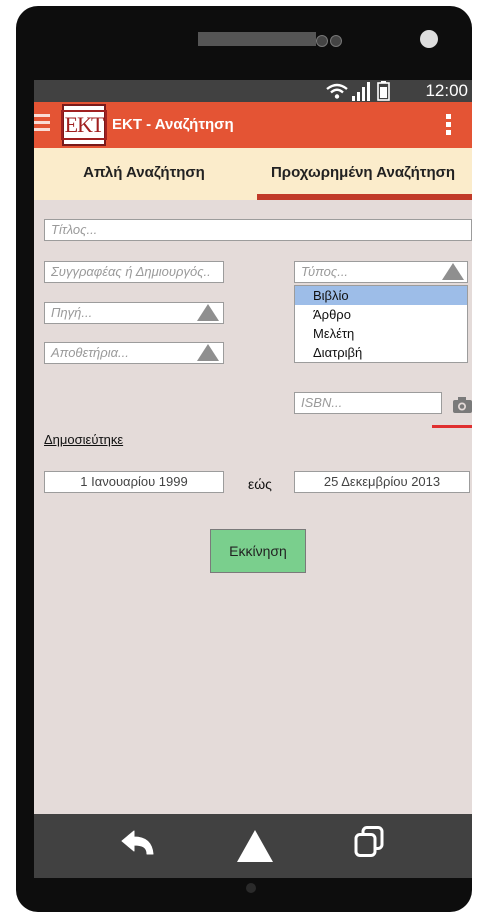 This screenshot has height=914, width=483. I want to click on navigation-bar, so click(253, 846).